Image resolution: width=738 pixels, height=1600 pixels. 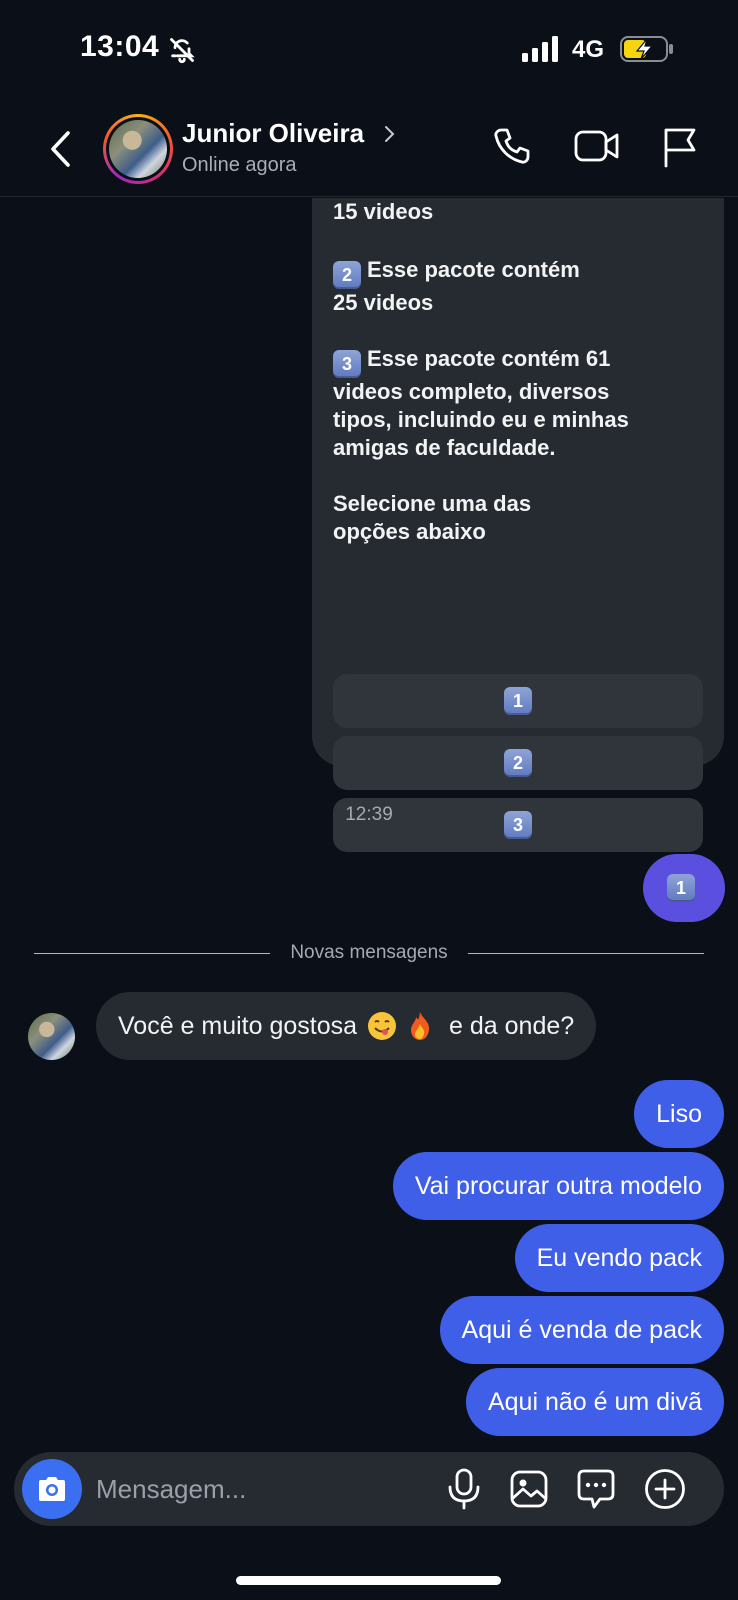 I want to click on signal-icon, so click(x=540, y=49).